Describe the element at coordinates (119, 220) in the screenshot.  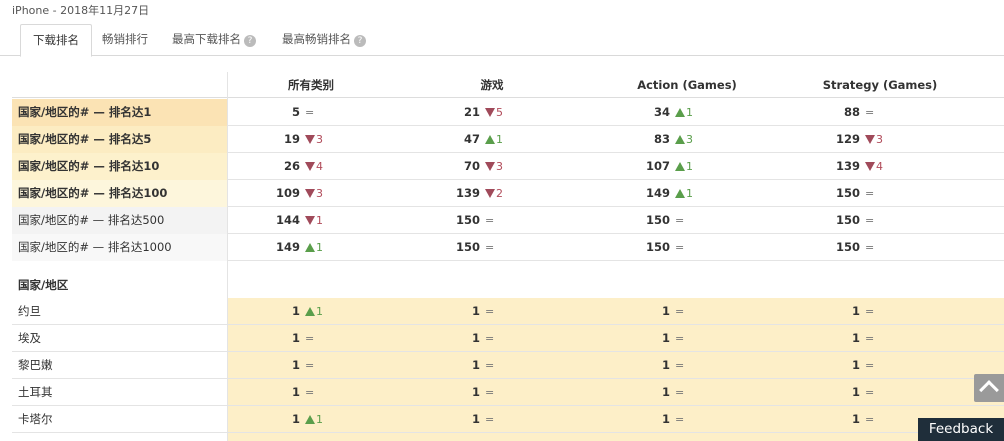
I see `row-label: 国家/地区的# — 排名达500` at that location.